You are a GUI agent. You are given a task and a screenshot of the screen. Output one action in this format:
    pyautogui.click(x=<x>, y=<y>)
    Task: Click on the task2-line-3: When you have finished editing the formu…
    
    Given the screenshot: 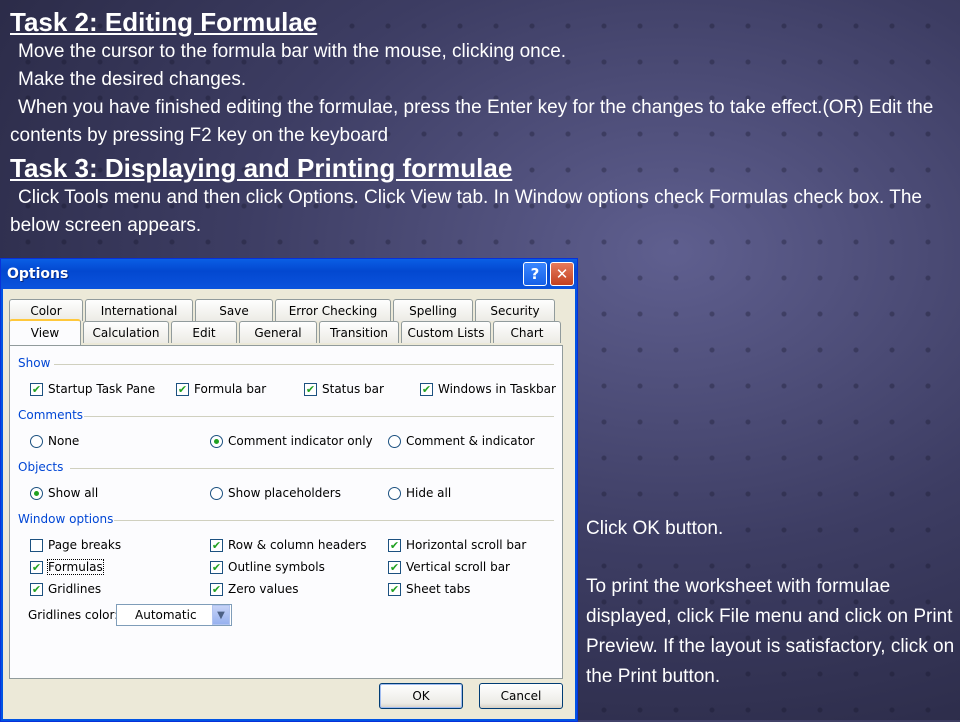 What is the action you would take?
    pyautogui.click(x=472, y=121)
    